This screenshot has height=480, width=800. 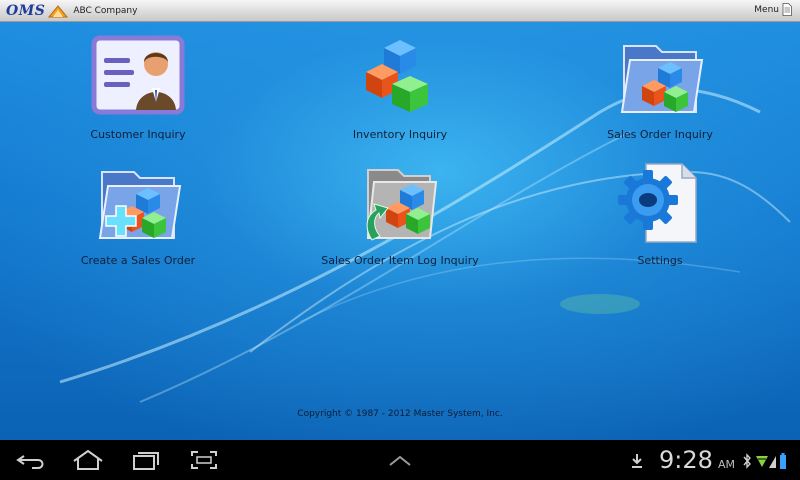 What do you see at coordinates (766, 9) in the screenshot?
I see `menu-label: Menu` at bounding box center [766, 9].